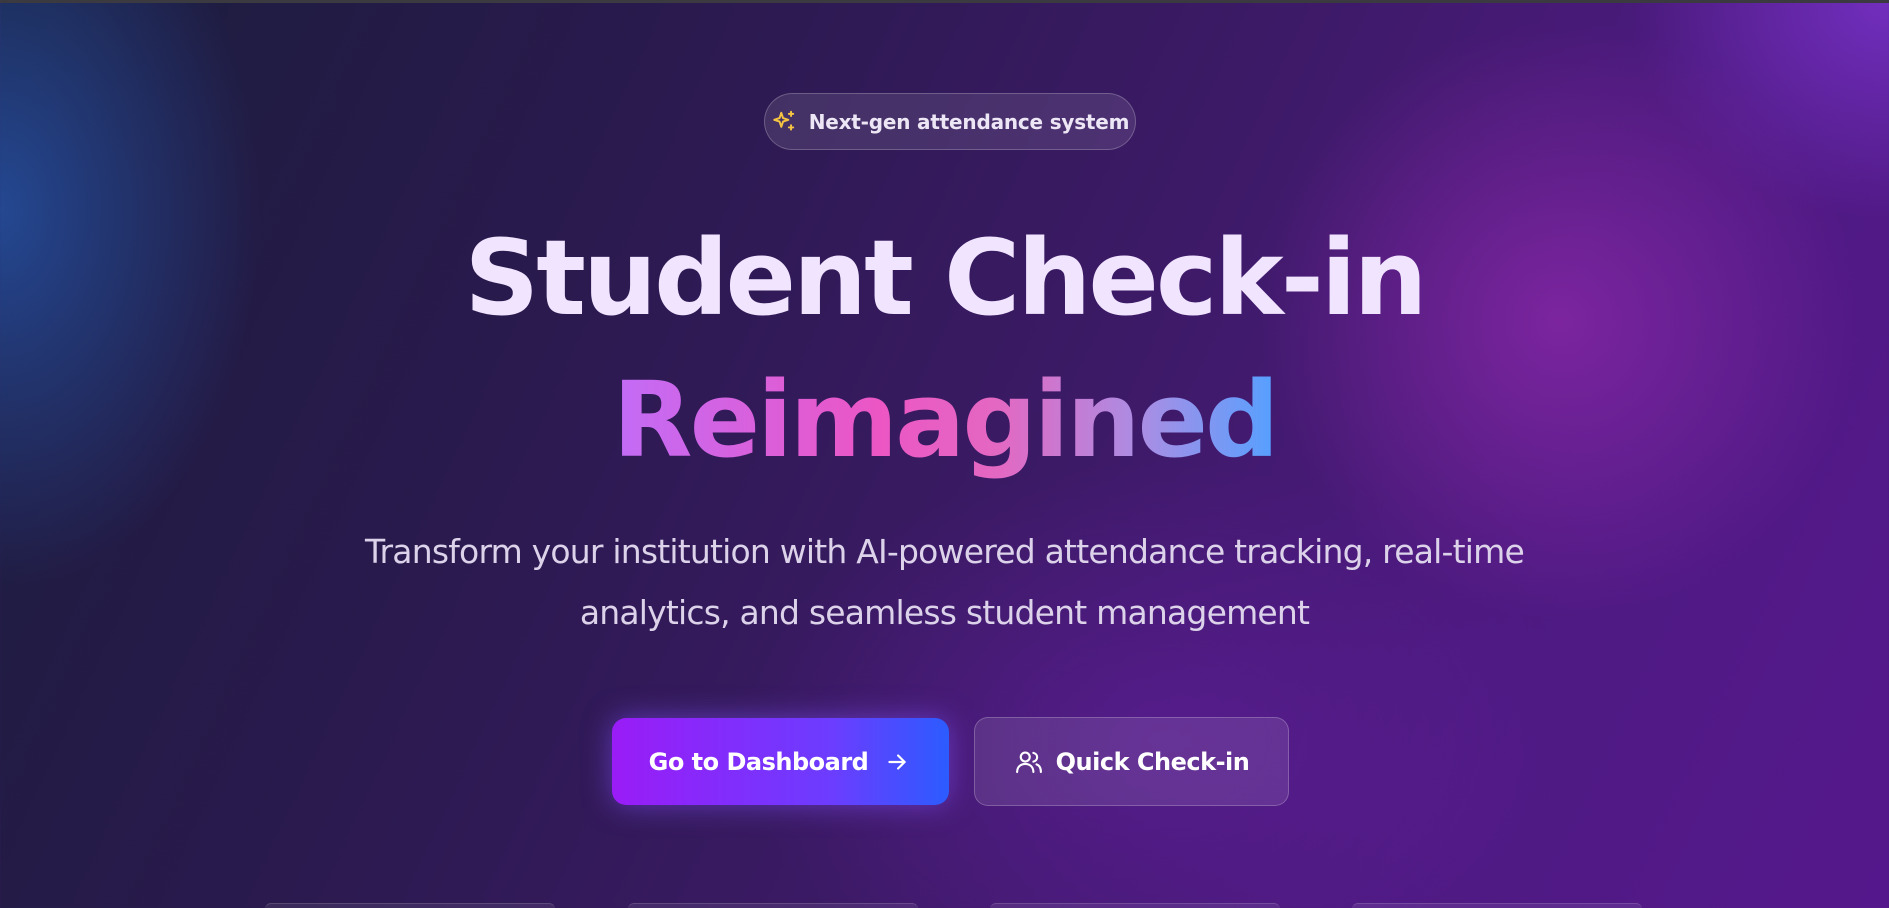  I want to click on go-to-dashboard-label: Go to Dashboard, so click(758, 761).